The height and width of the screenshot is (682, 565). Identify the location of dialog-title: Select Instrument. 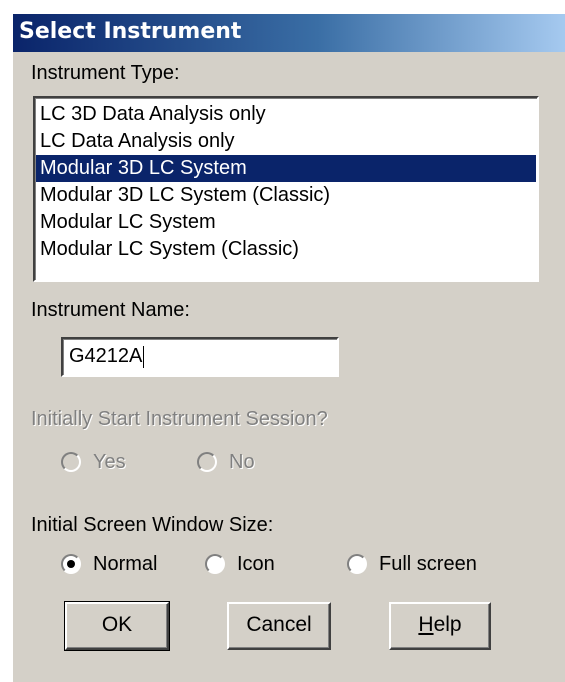
(130, 31).